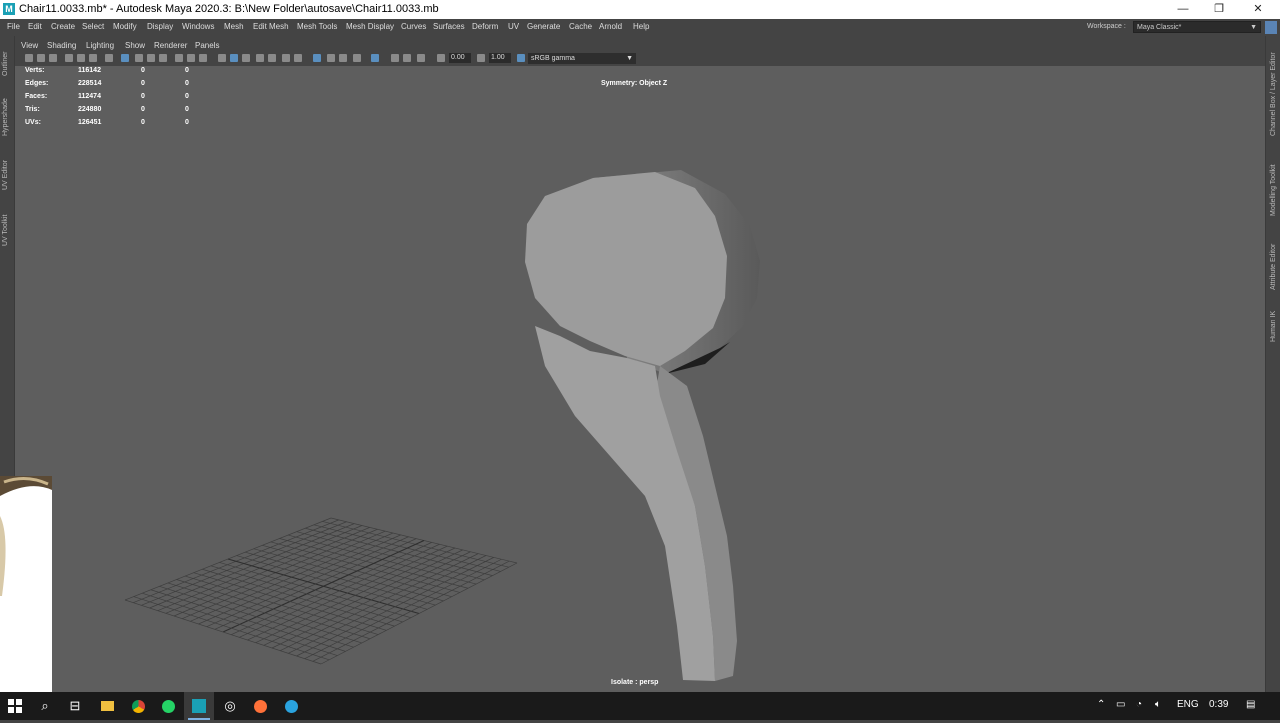 The width and height of the screenshot is (1280, 723). Describe the element at coordinates (222, 58) in the screenshot. I see `wireframe-icon` at that location.